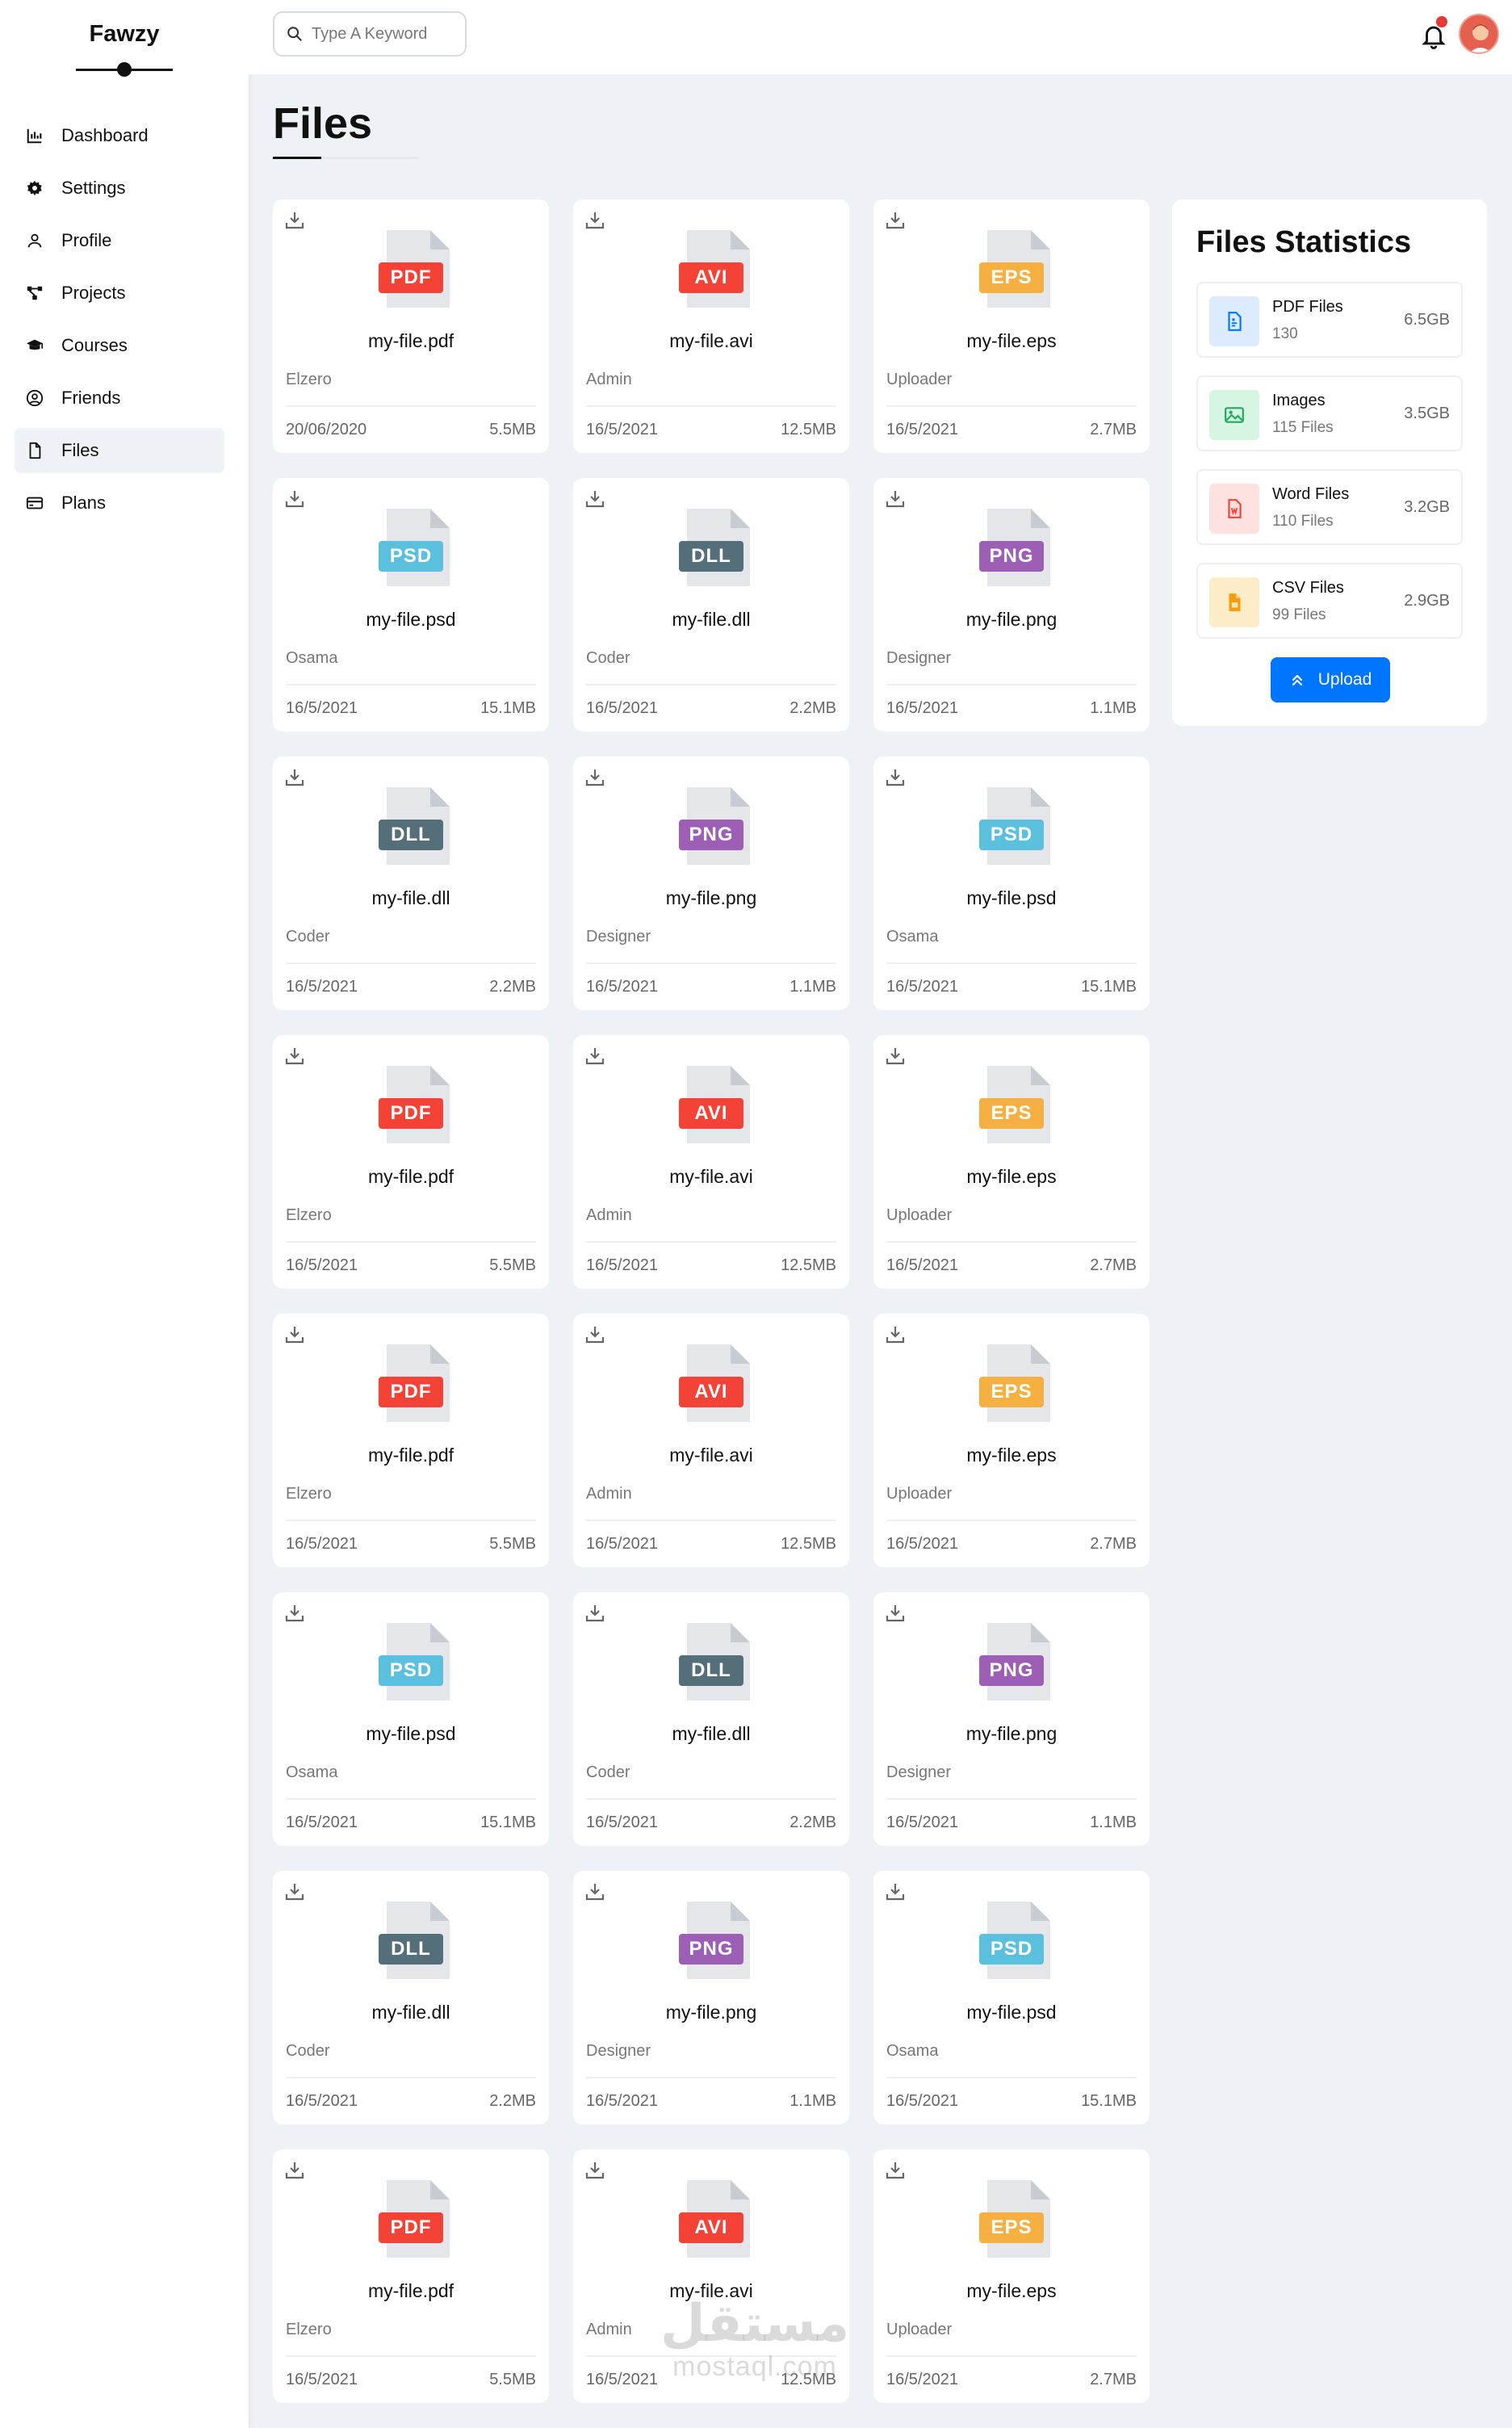 Image resolution: width=1512 pixels, height=2428 pixels. I want to click on sidebar-item-courses: Courses, so click(119, 345).